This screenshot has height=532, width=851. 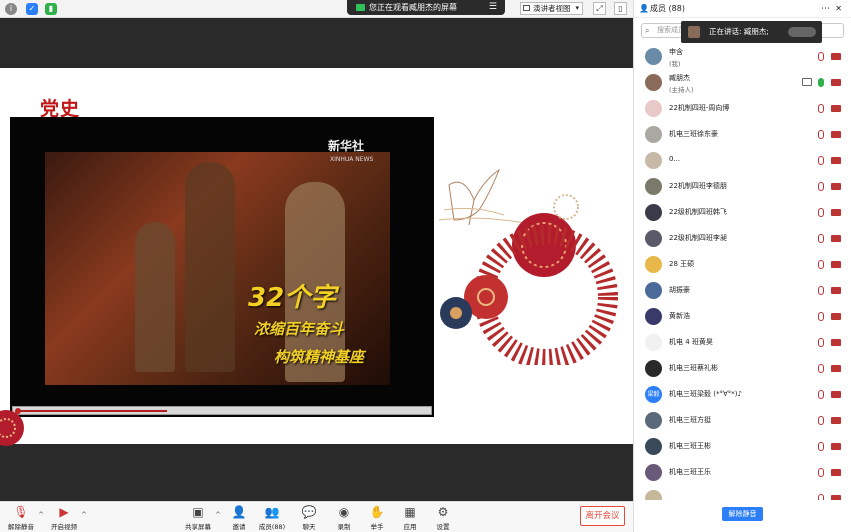 What do you see at coordinates (742, 187) in the screenshot?
I see `member-row: 22机制四班李德朋` at bounding box center [742, 187].